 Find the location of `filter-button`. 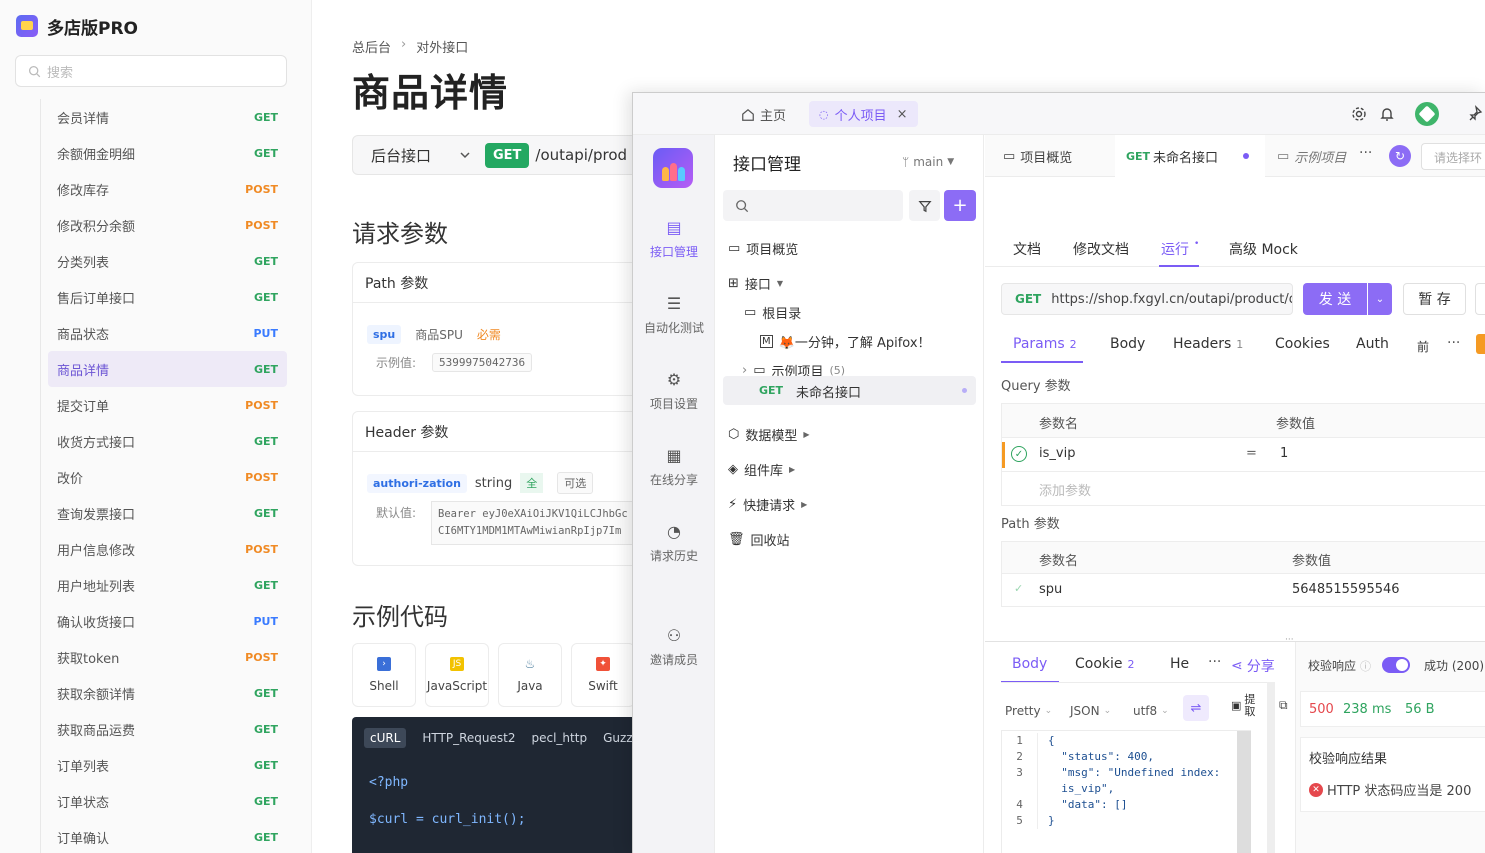

filter-button is located at coordinates (924, 205).